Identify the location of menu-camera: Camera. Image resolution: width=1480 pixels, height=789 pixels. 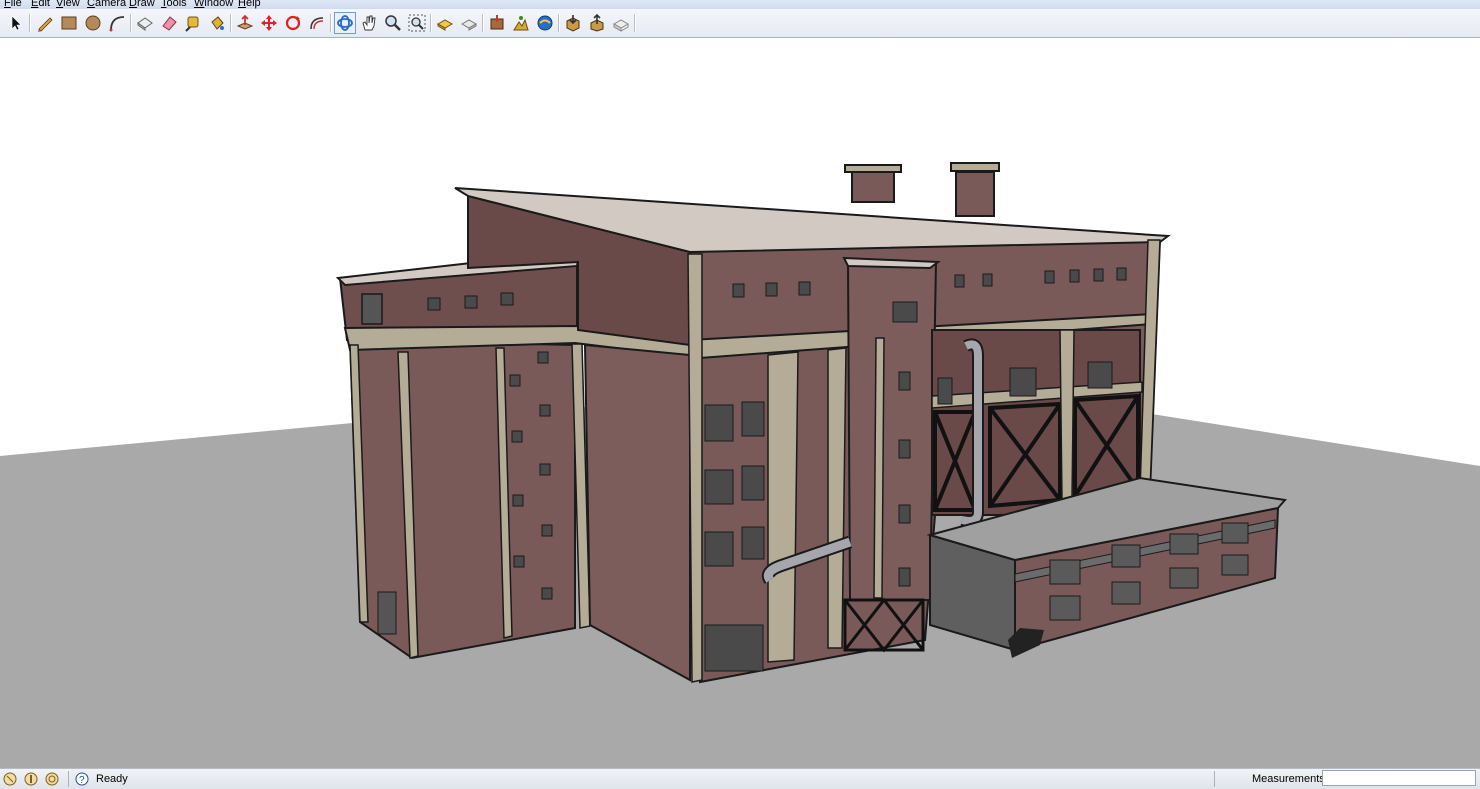
(106, 4).